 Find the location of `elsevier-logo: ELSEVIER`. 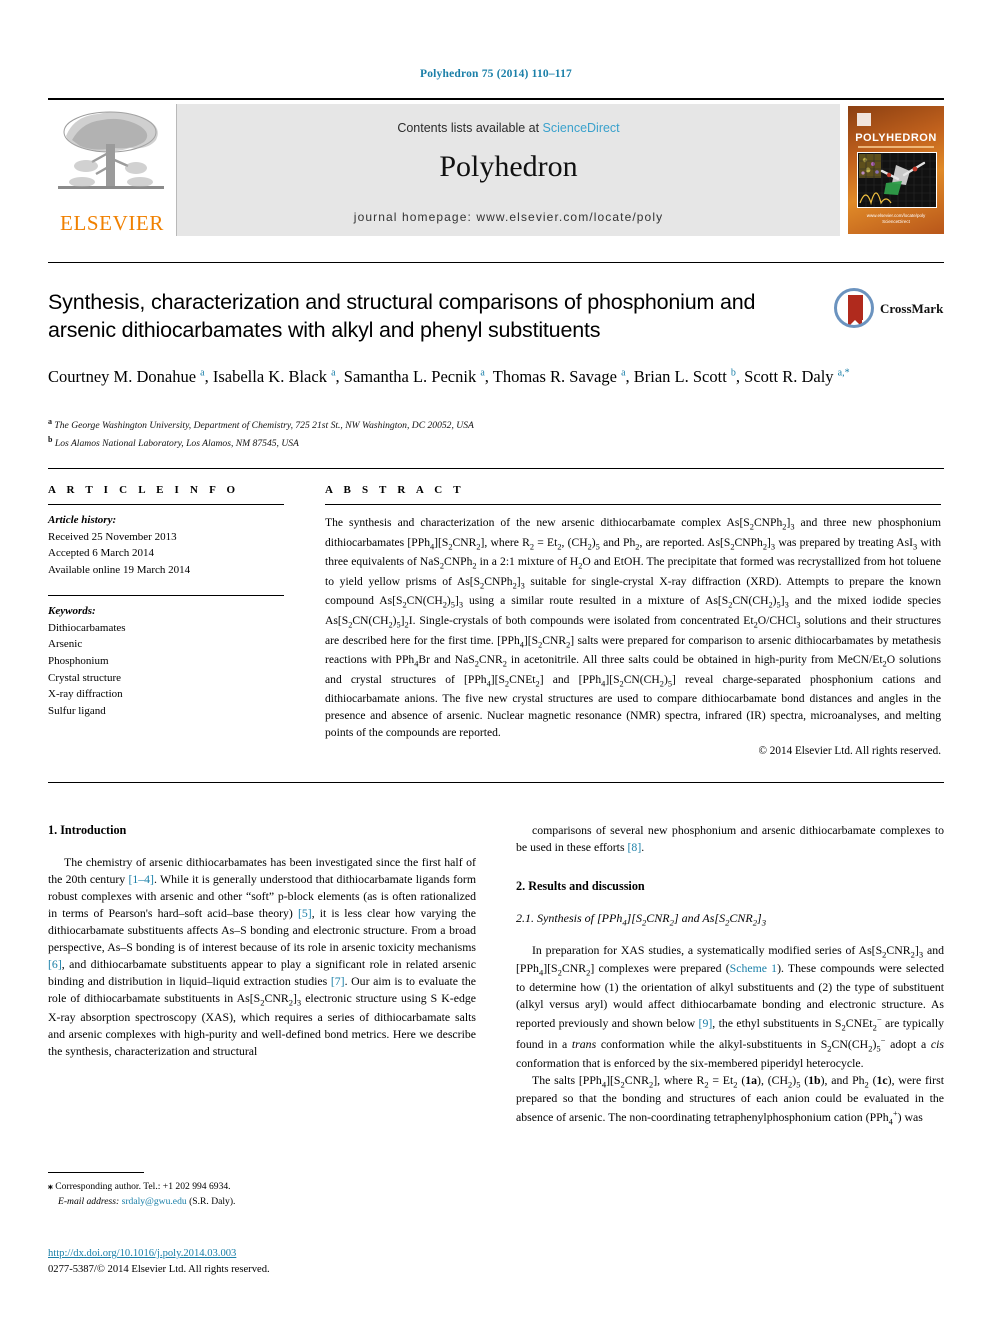

elsevier-logo: ELSEVIER is located at coordinates (112, 170).